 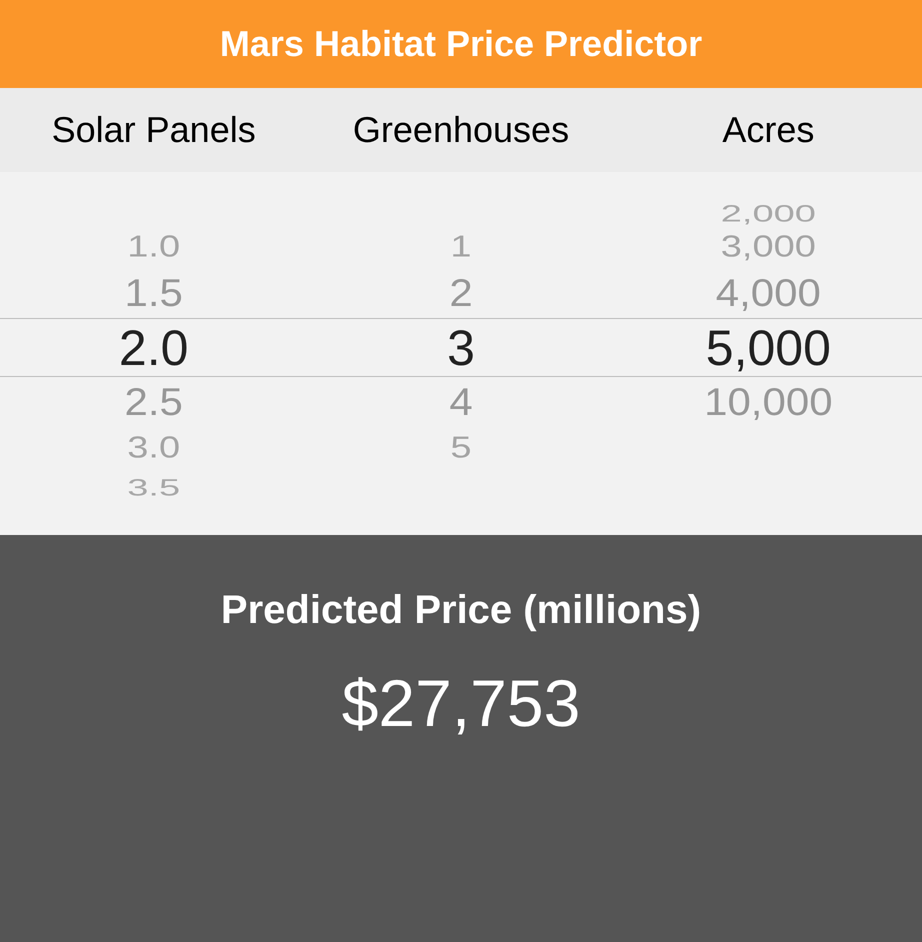 I want to click on picker-option: 3.5, so click(x=153, y=488).